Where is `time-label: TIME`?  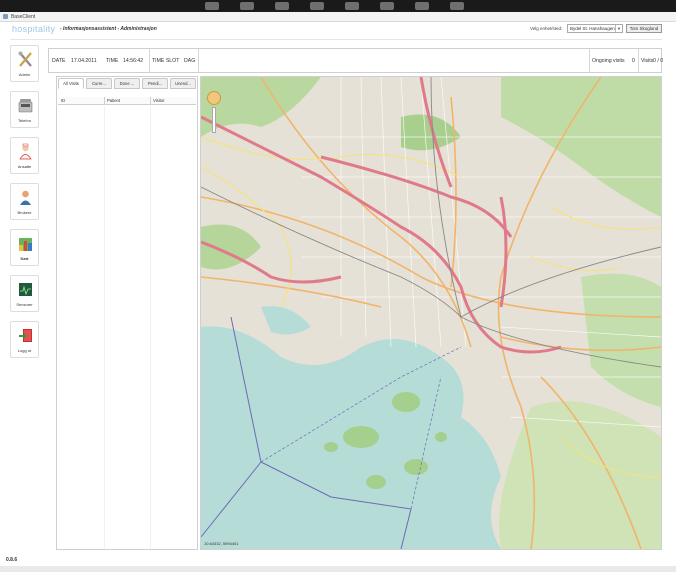 time-label: TIME is located at coordinates (112, 61).